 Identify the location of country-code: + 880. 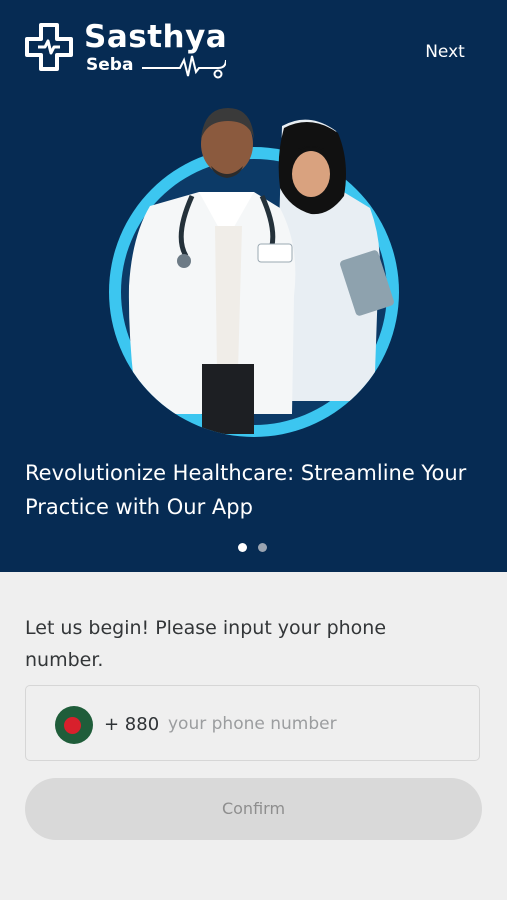
(131, 725).